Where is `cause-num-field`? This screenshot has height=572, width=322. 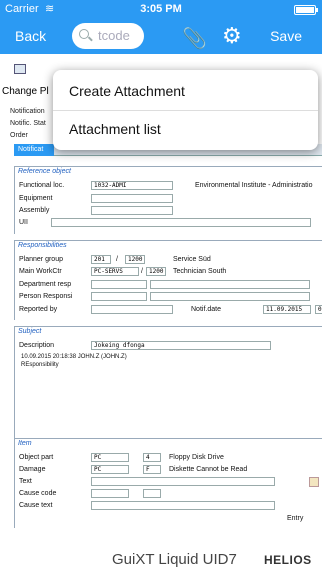 cause-num-field is located at coordinates (152, 493).